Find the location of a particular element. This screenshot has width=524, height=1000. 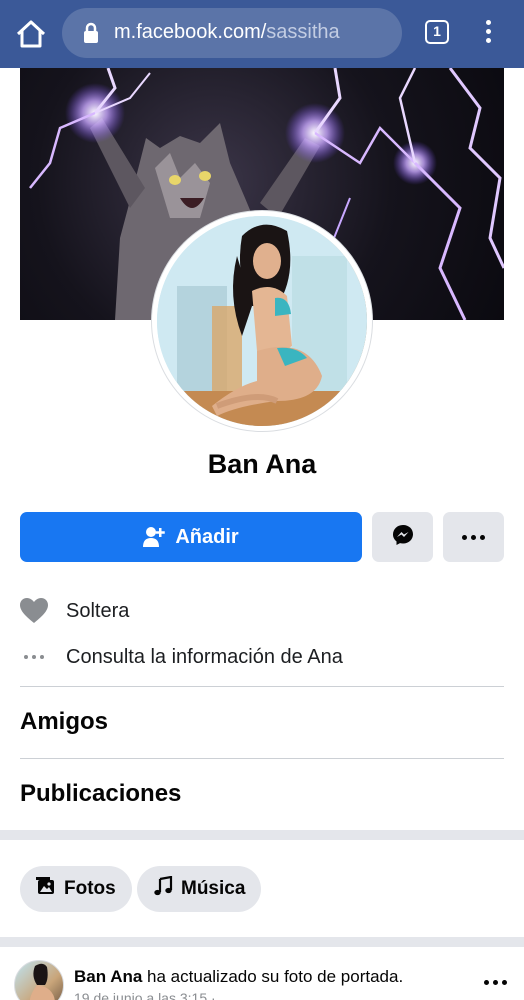

music-label: Música is located at coordinates (213, 888).